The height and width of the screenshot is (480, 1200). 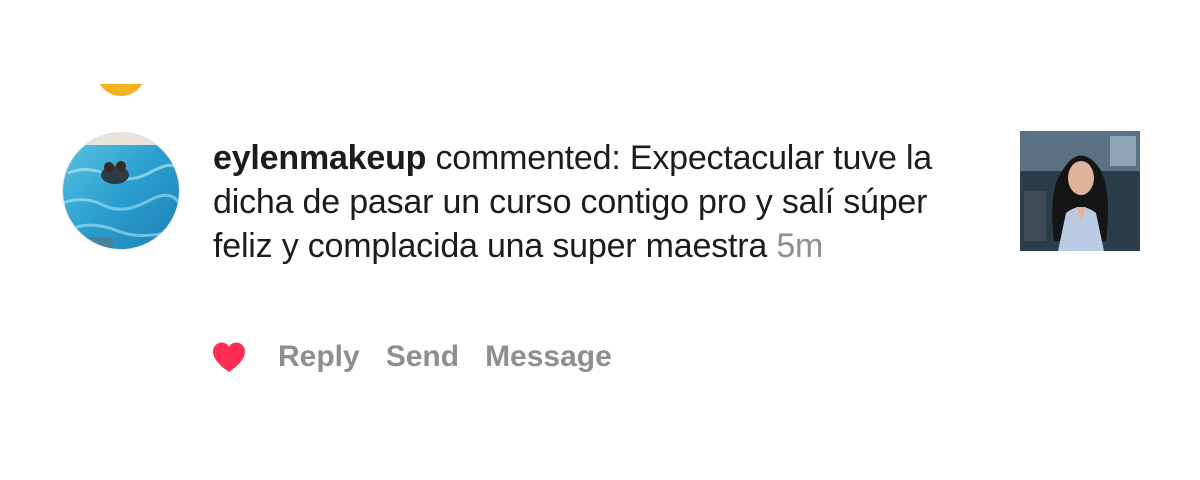 I want to click on comment-actions: Reply Send Message, so click(x=424, y=357).